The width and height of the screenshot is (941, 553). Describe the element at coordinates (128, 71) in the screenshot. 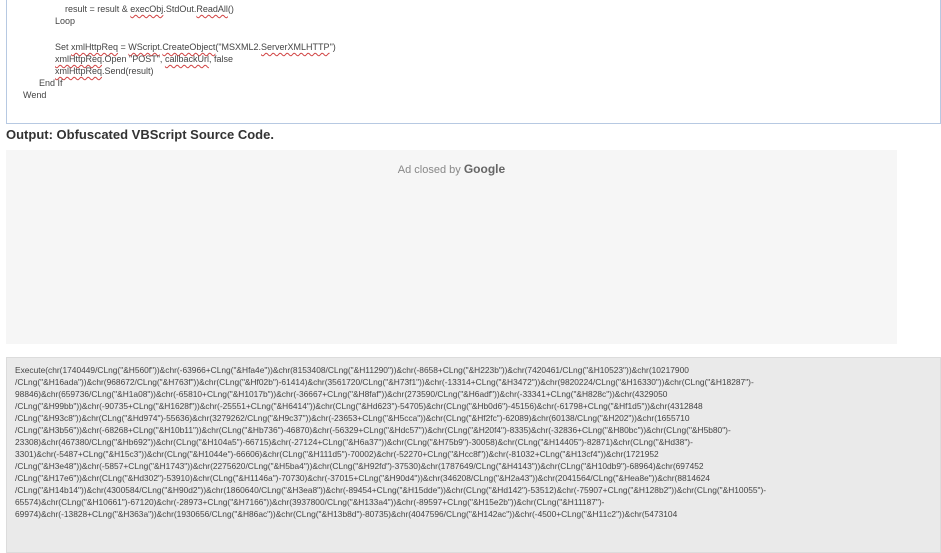

I see `code-token: .Send(result)` at that location.